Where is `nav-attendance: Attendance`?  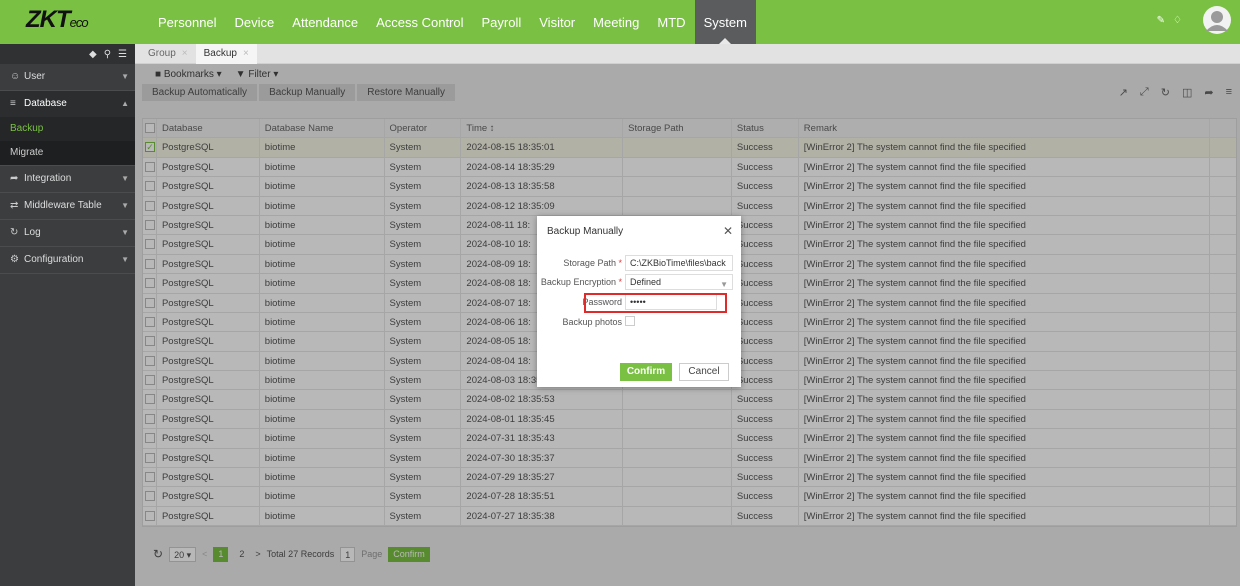 nav-attendance: Attendance is located at coordinates (325, 22).